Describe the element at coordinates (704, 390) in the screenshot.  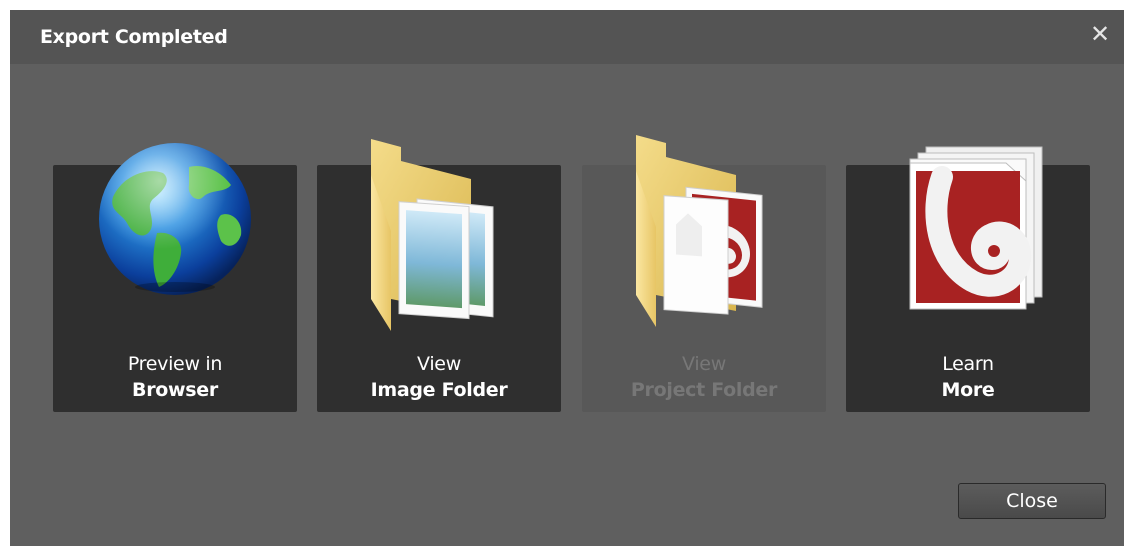
I see `tile-label-line2: Project Folder` at that location.